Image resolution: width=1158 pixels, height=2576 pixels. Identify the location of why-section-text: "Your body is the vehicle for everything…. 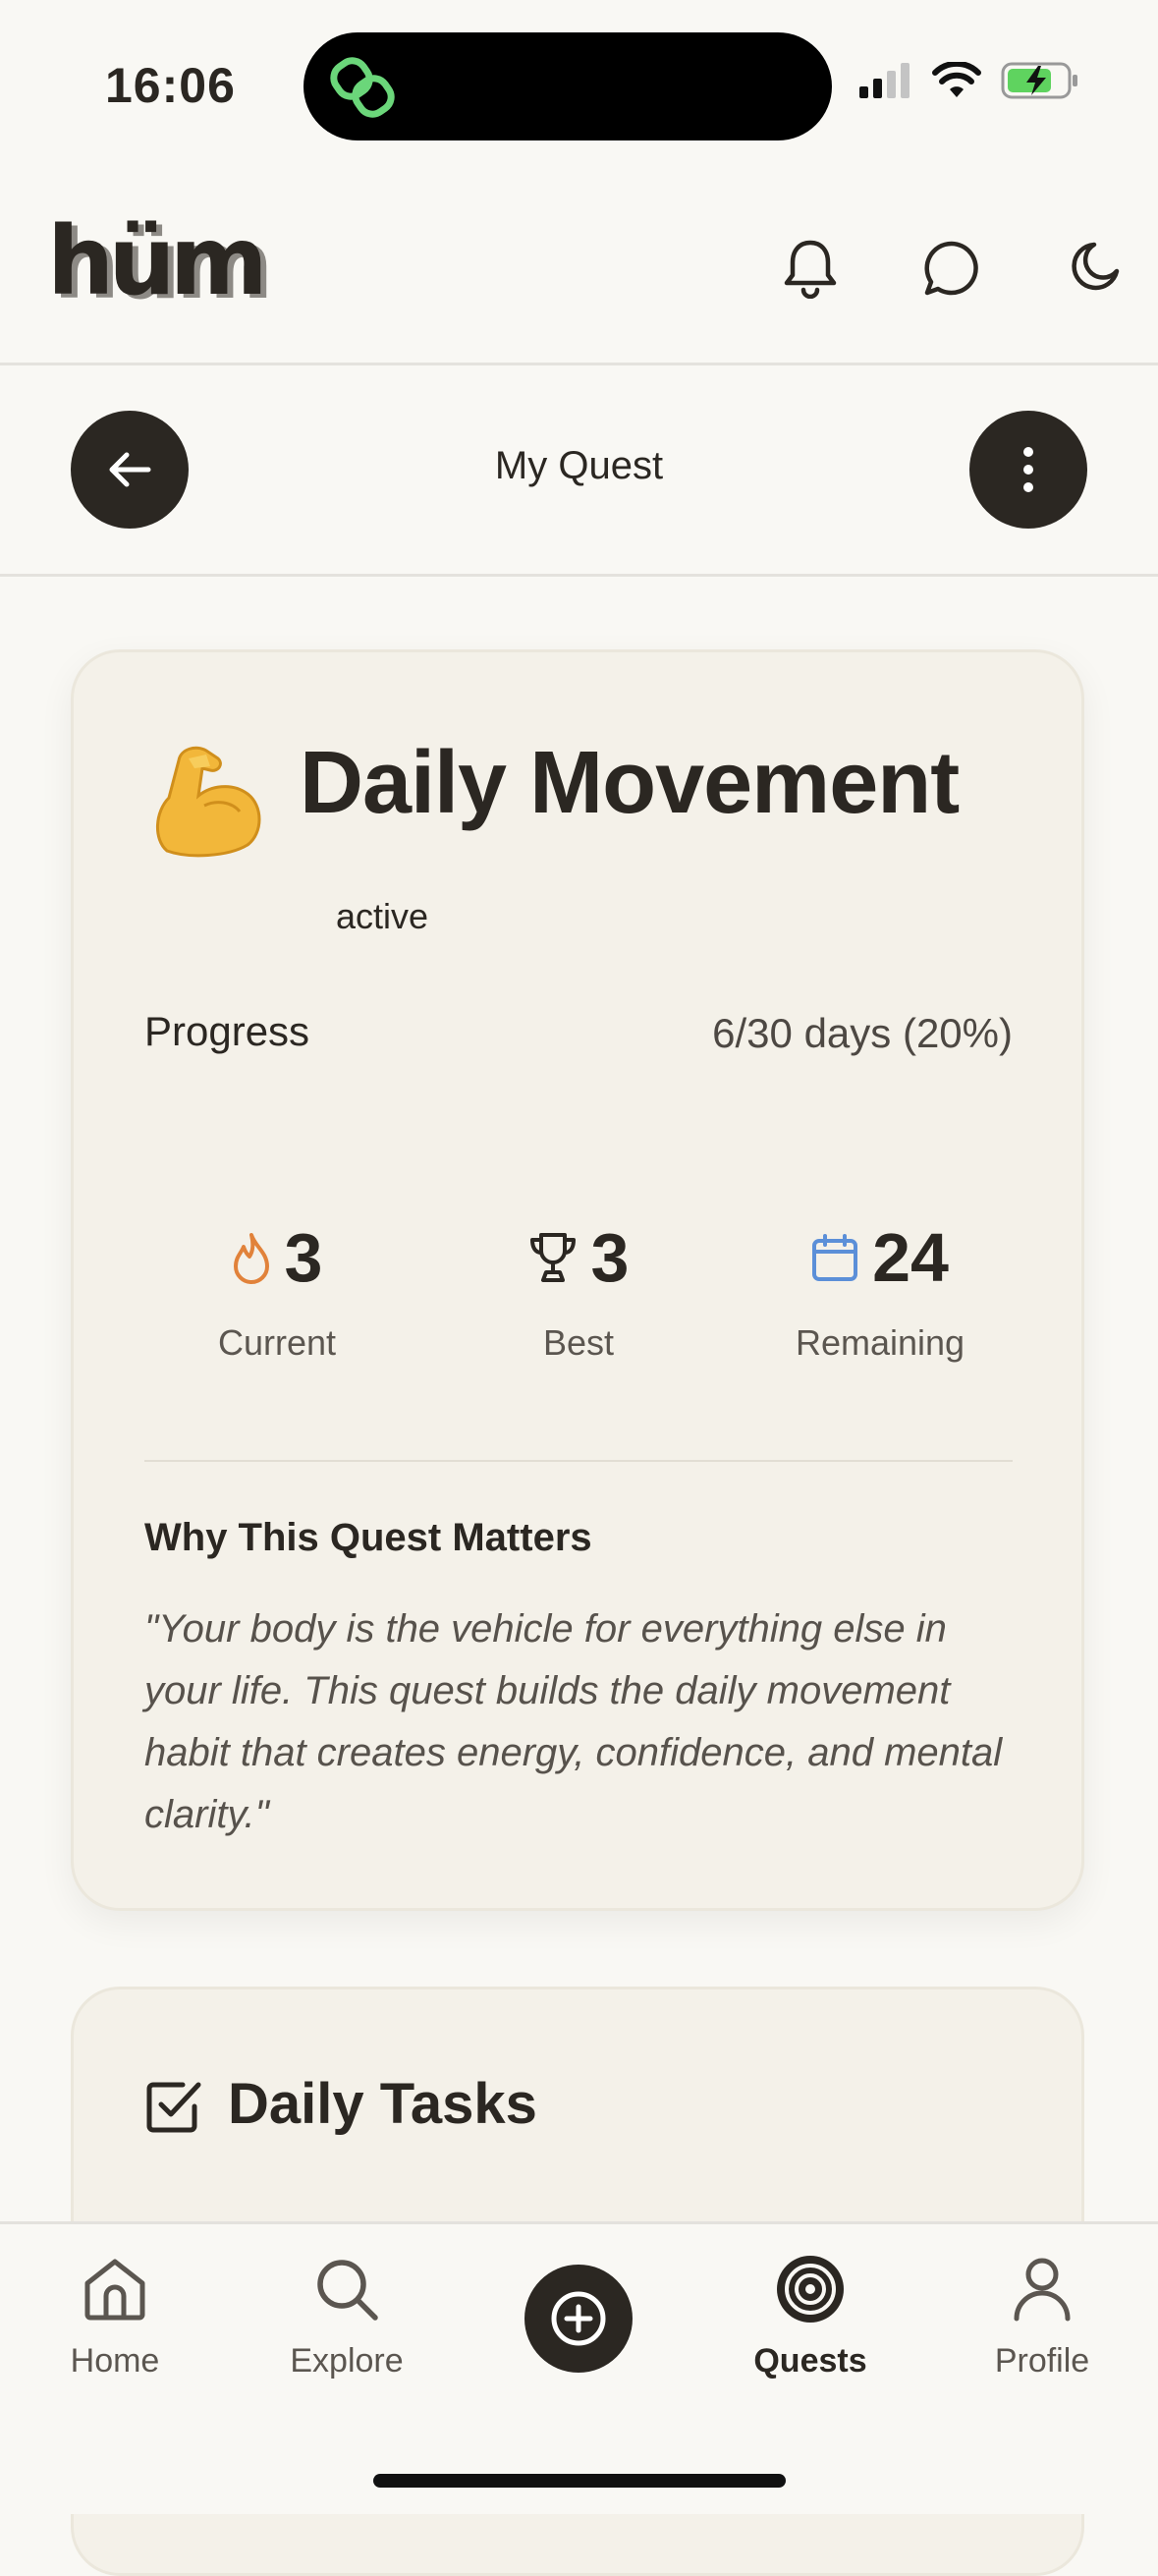
(573, 1721).